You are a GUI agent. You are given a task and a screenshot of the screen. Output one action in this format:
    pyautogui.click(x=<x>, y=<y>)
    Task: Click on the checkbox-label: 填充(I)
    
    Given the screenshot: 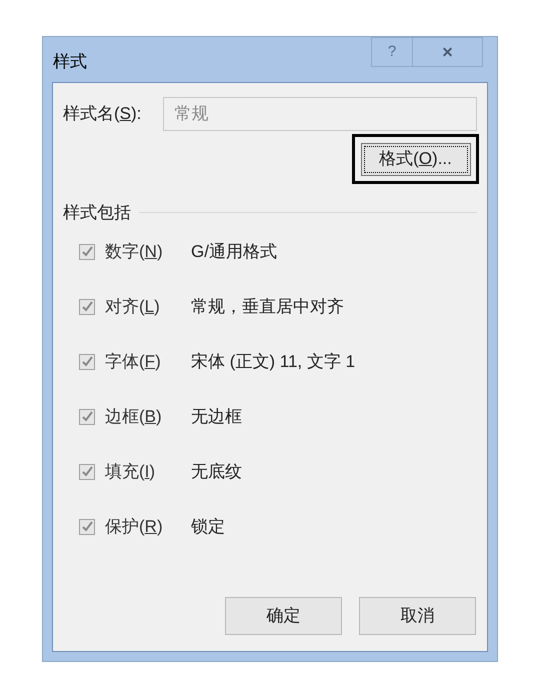 What is the action you would take?
    pyautogui.click(x=130, y=471)
    